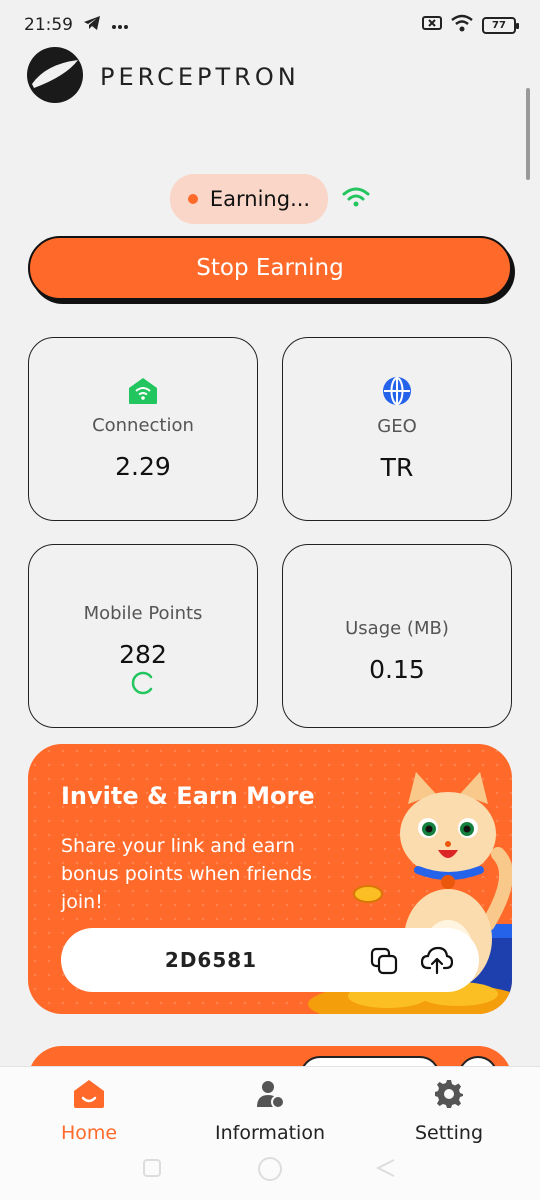 The image size is (540, 1200). Describe the element at coordinates (270, 1133) in the screenshot. I see `nav-information-label: Information` at that location.